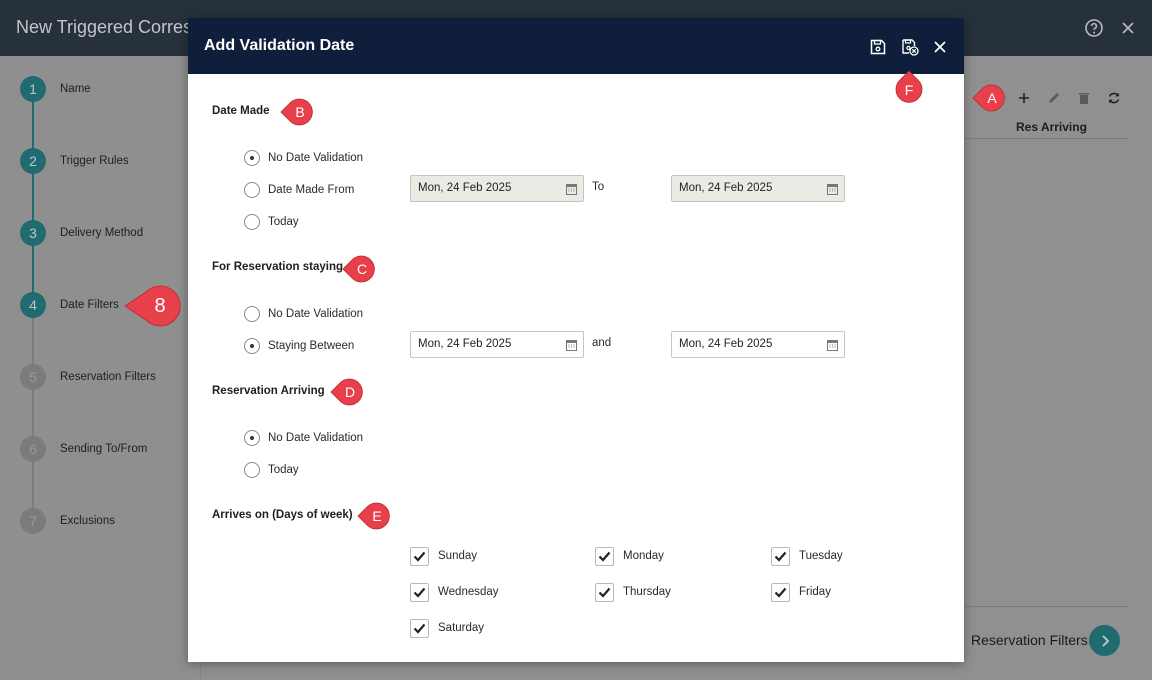 The image size is (1152, 680). What do you see at coordinates (104, 449) in the screenshot?
I see `step-label: Sending To/From` at bounding box center [104, 449].